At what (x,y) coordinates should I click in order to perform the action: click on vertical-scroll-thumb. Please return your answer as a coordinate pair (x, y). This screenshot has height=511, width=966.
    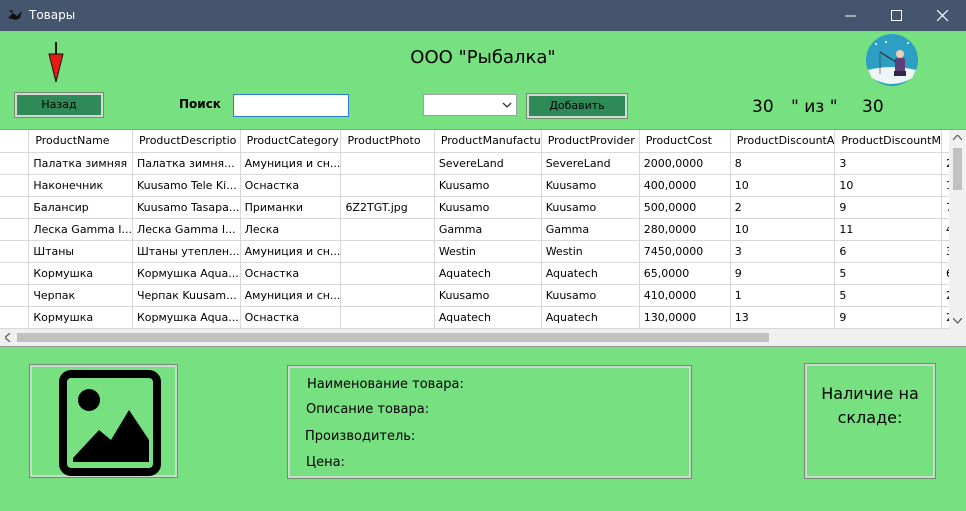
    Looking at the image, I should click on (957, 169).